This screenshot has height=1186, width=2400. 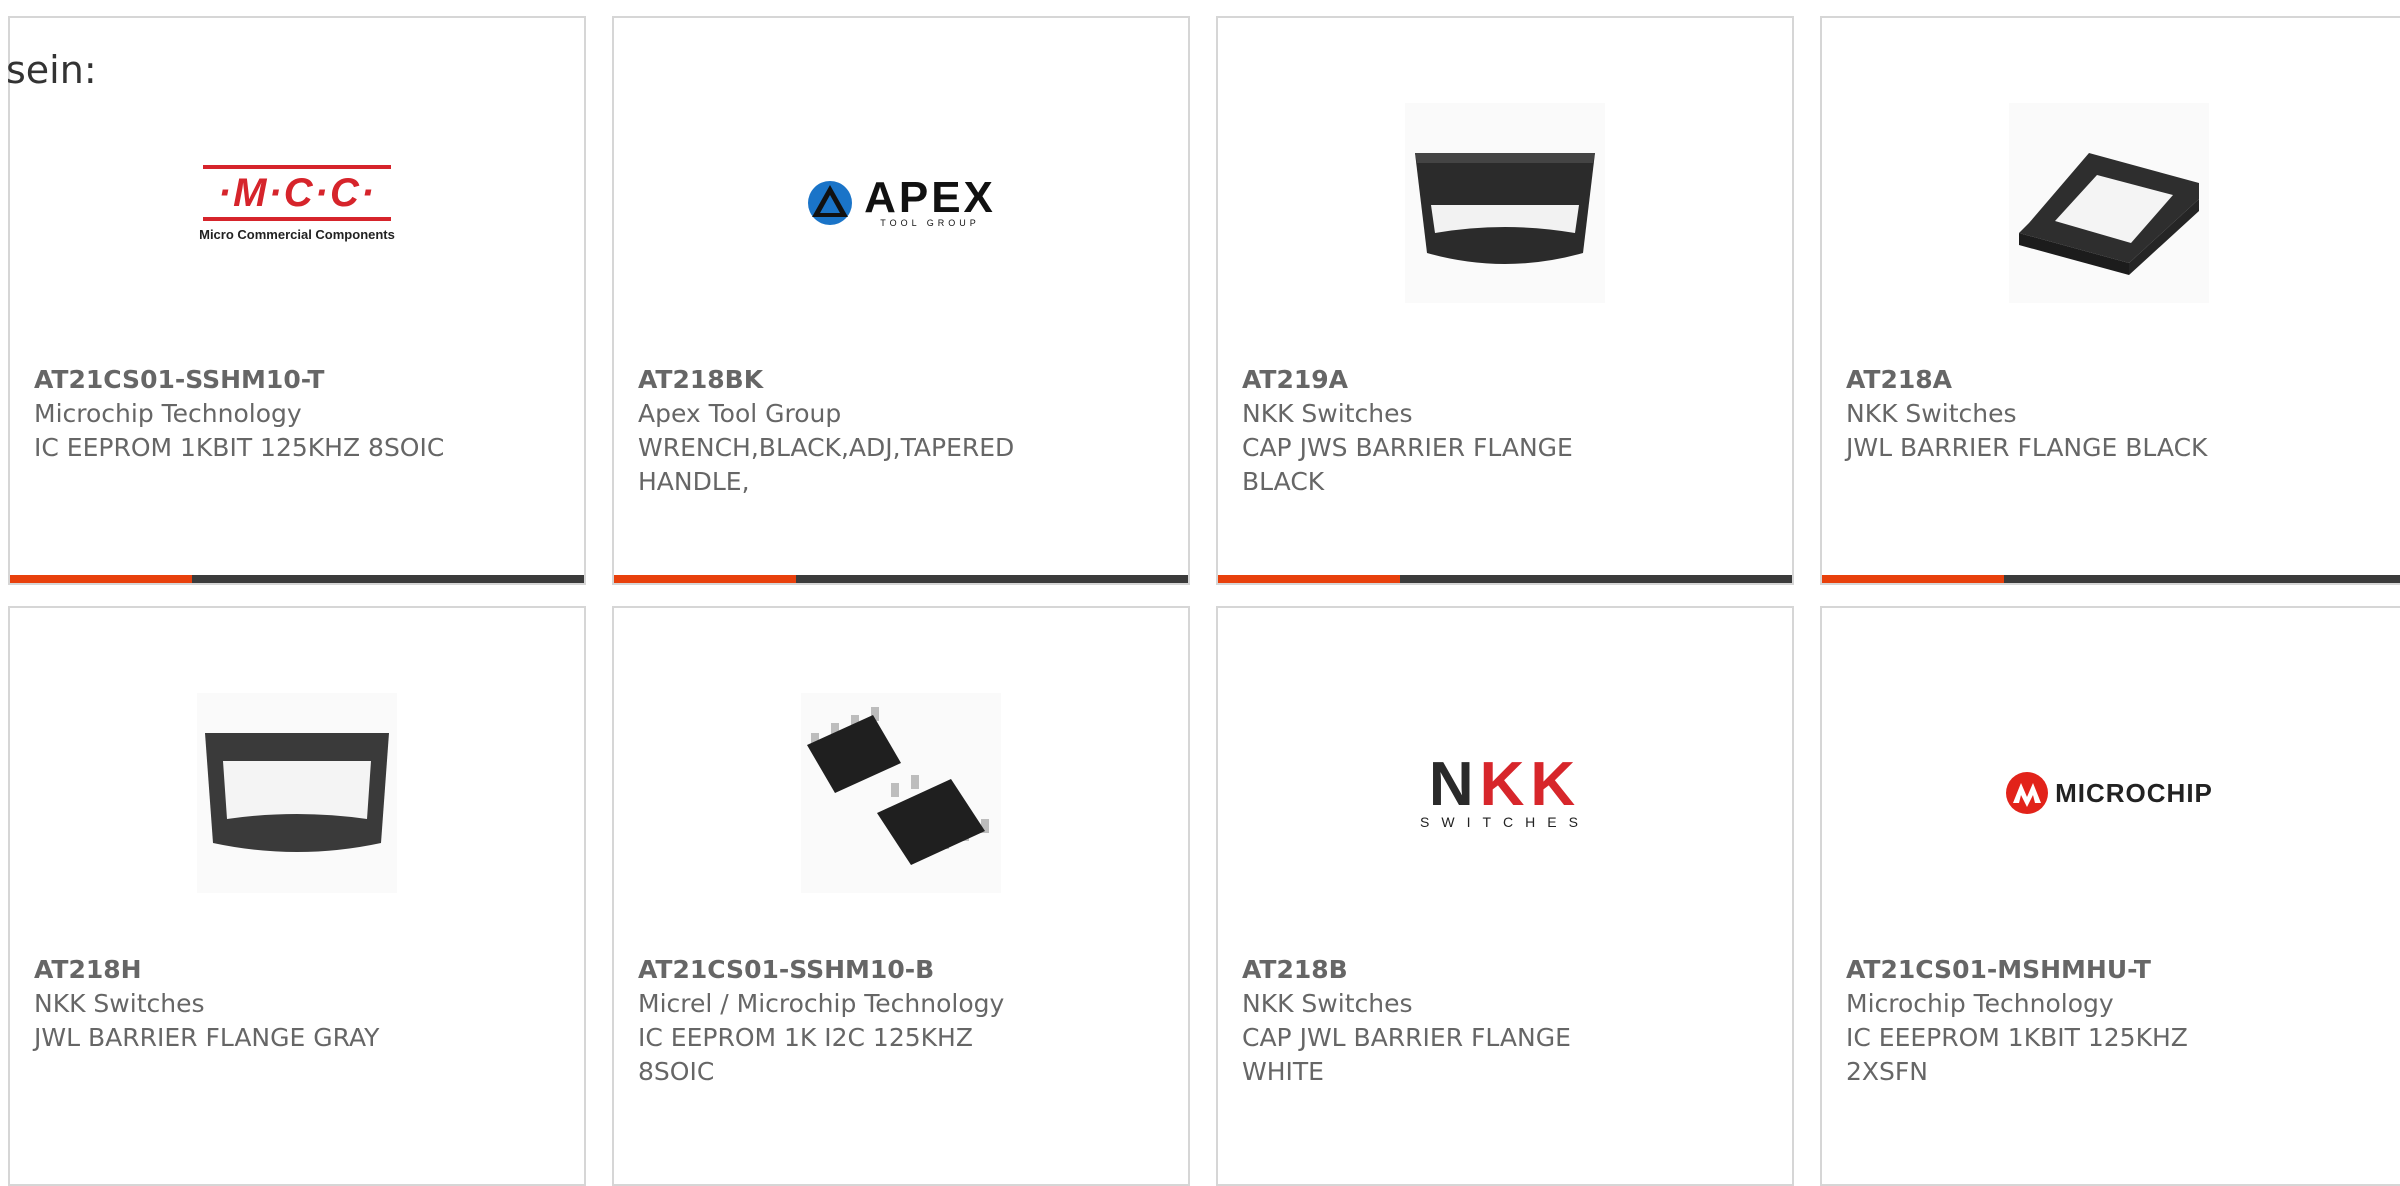 I want to click on product-image: ·M·C·C· Micro Commercial Components, so click(x=297, y=203).